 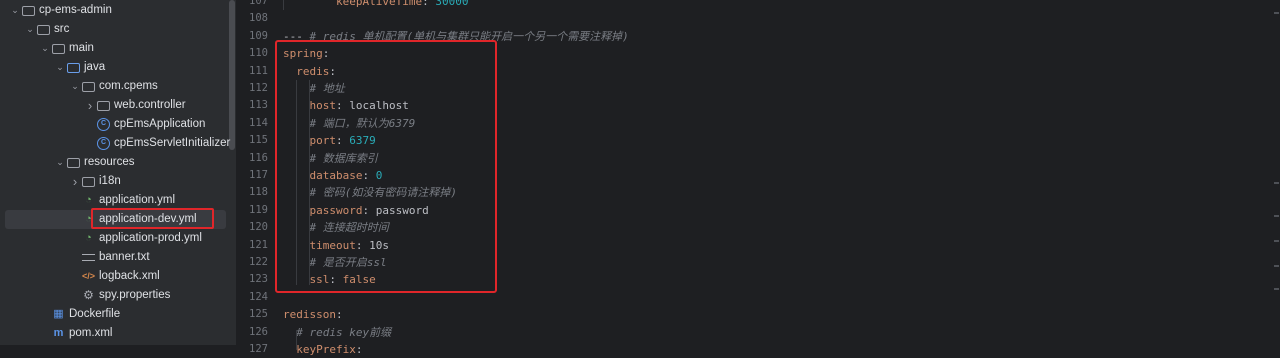 What do you see at coordinates (62, 29) in the screenshot?
I see `tree-item-label: src` at bounding box center [62, 29].